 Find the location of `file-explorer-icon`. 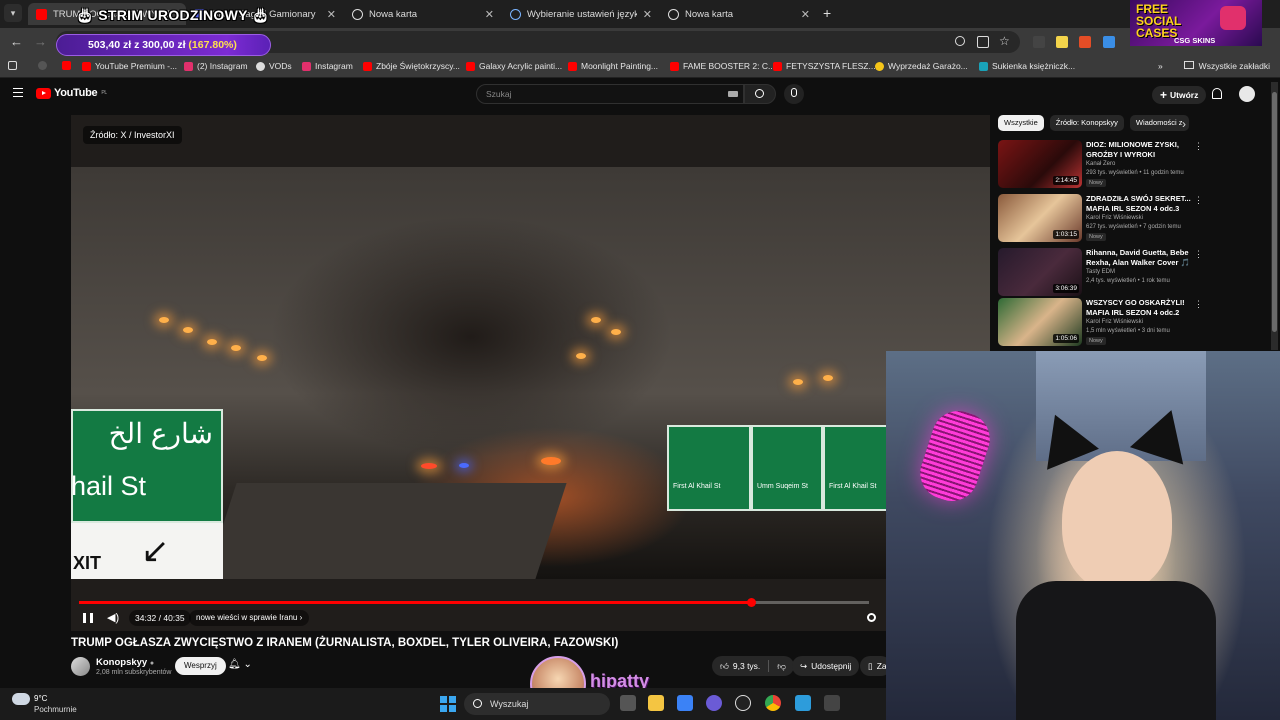

file-explorer-icon is located at coordinates (656, 703).